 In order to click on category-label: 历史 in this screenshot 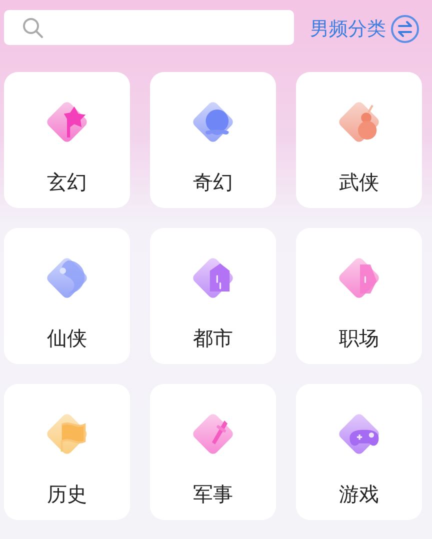, I will do `click(67, 494)`.